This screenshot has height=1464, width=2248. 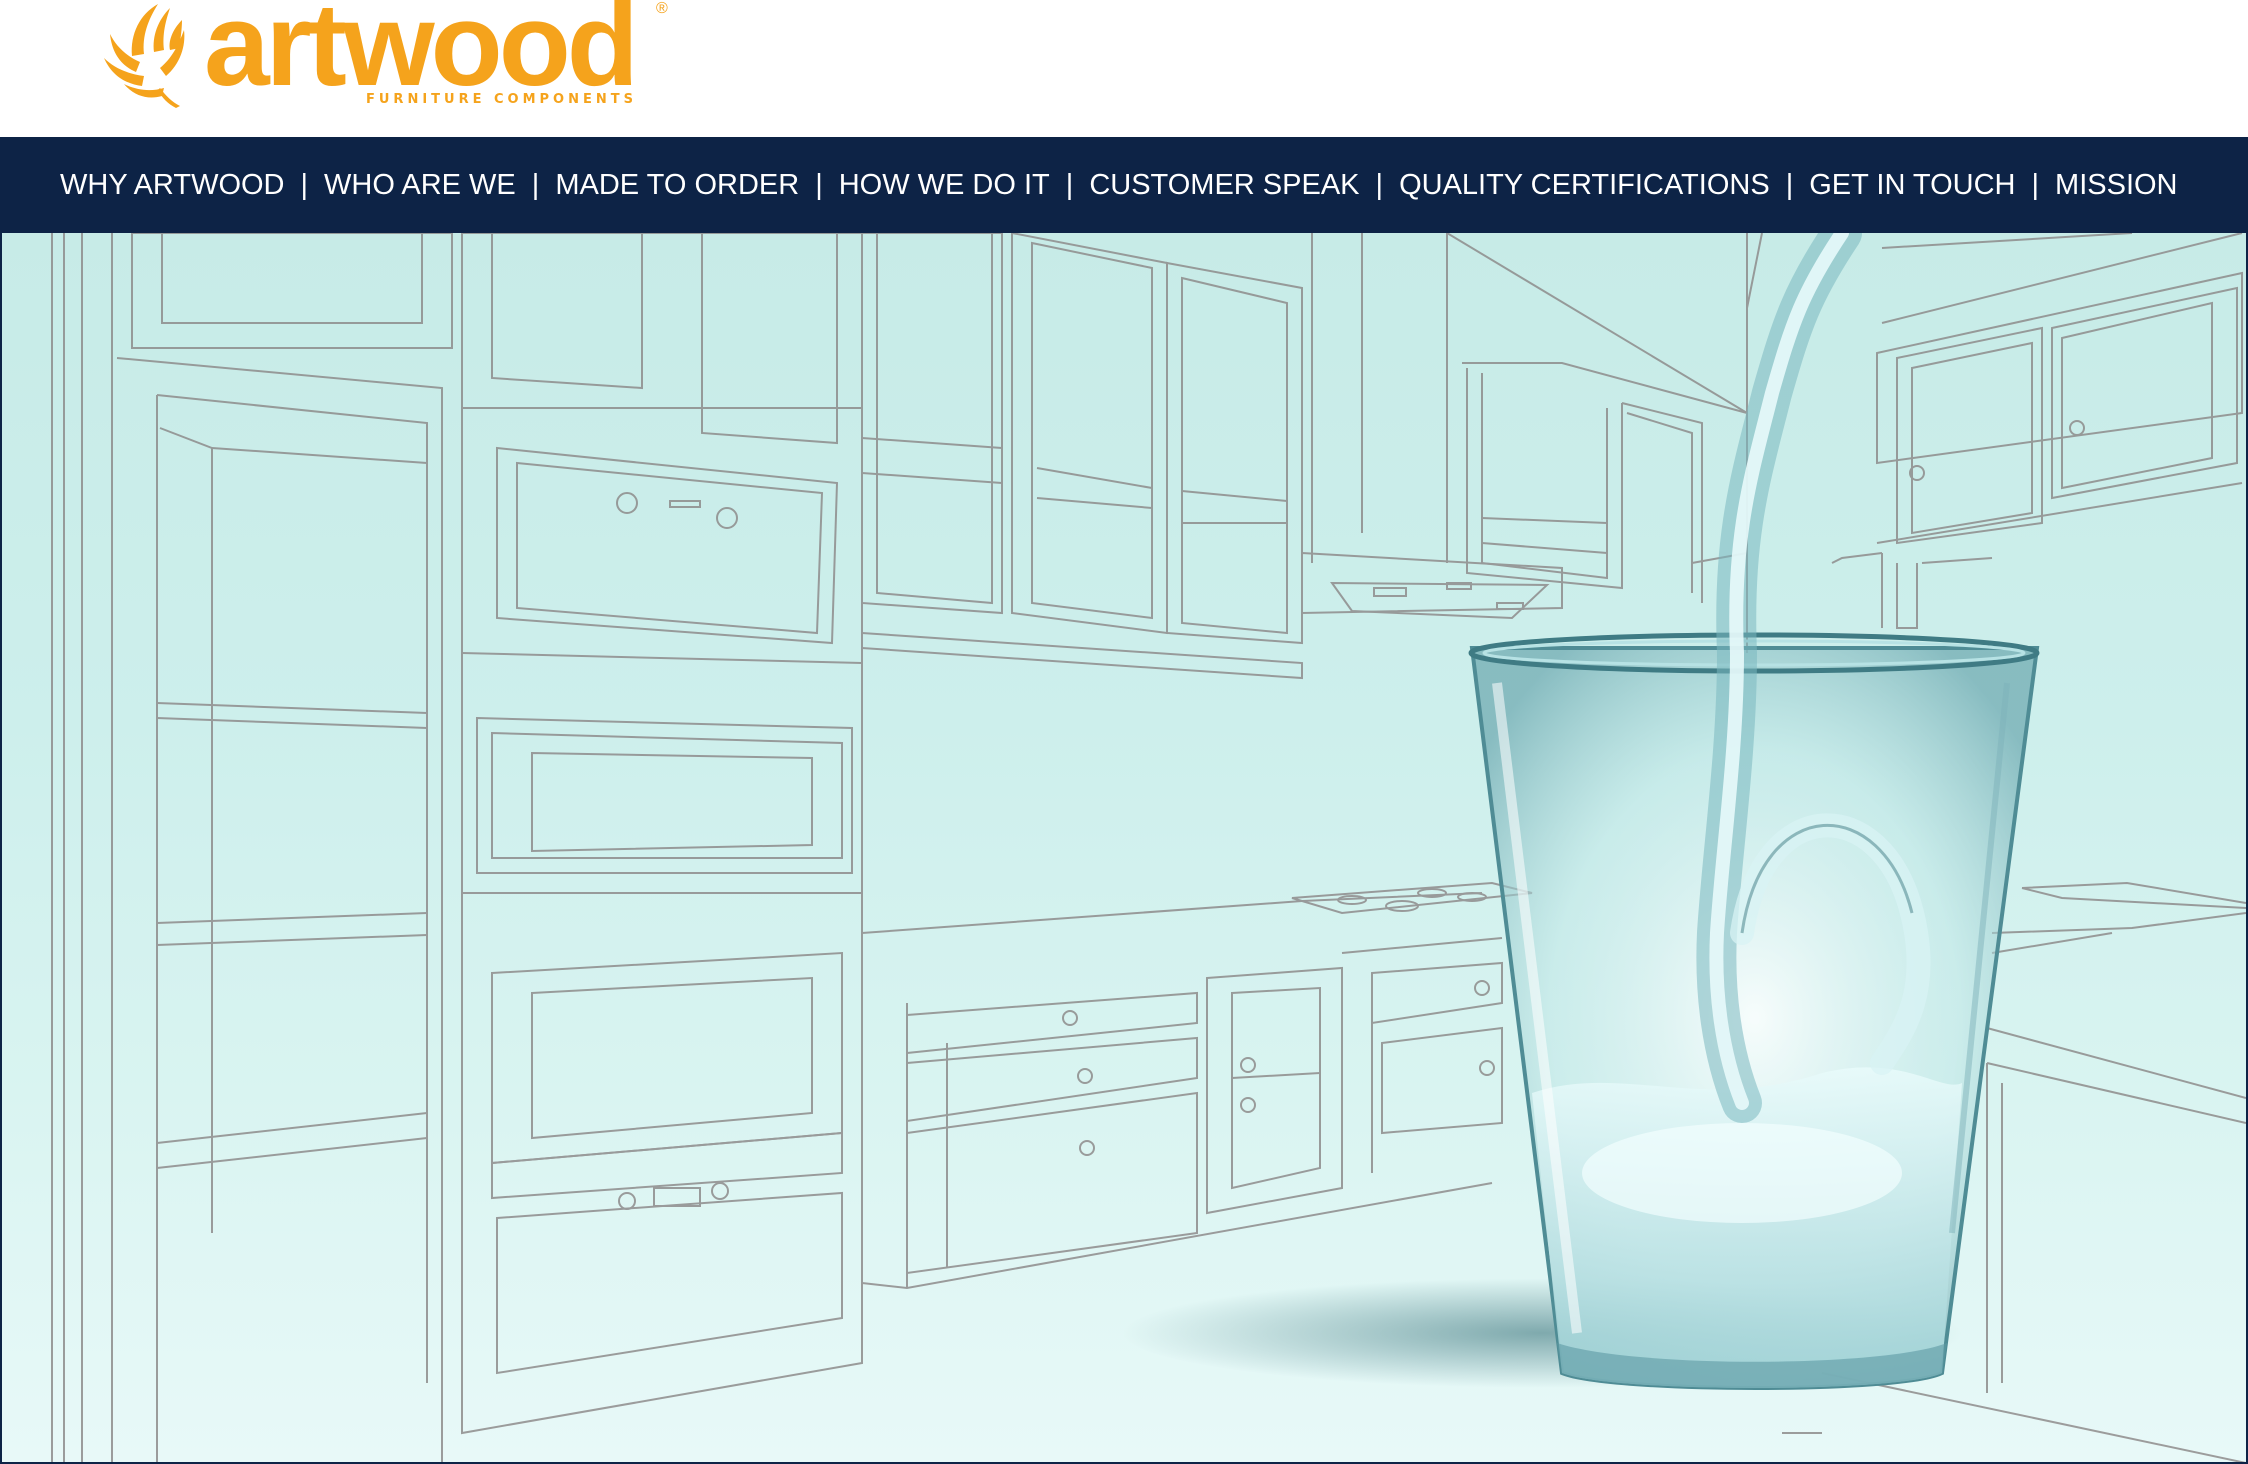 What do you see at coordinates (1124, 68) in the screenshot?
I see `site-header: artwood ® FURNITURE COMPONENTS` at bounding box center [1124, 68].